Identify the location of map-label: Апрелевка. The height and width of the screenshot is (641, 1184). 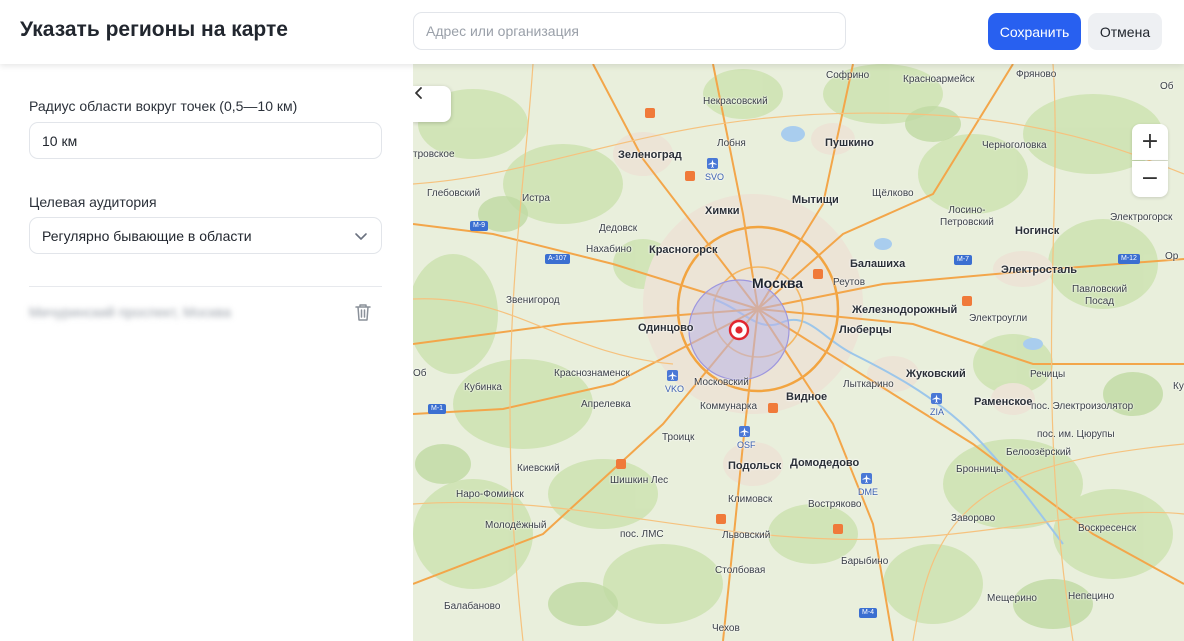
(606, 404).